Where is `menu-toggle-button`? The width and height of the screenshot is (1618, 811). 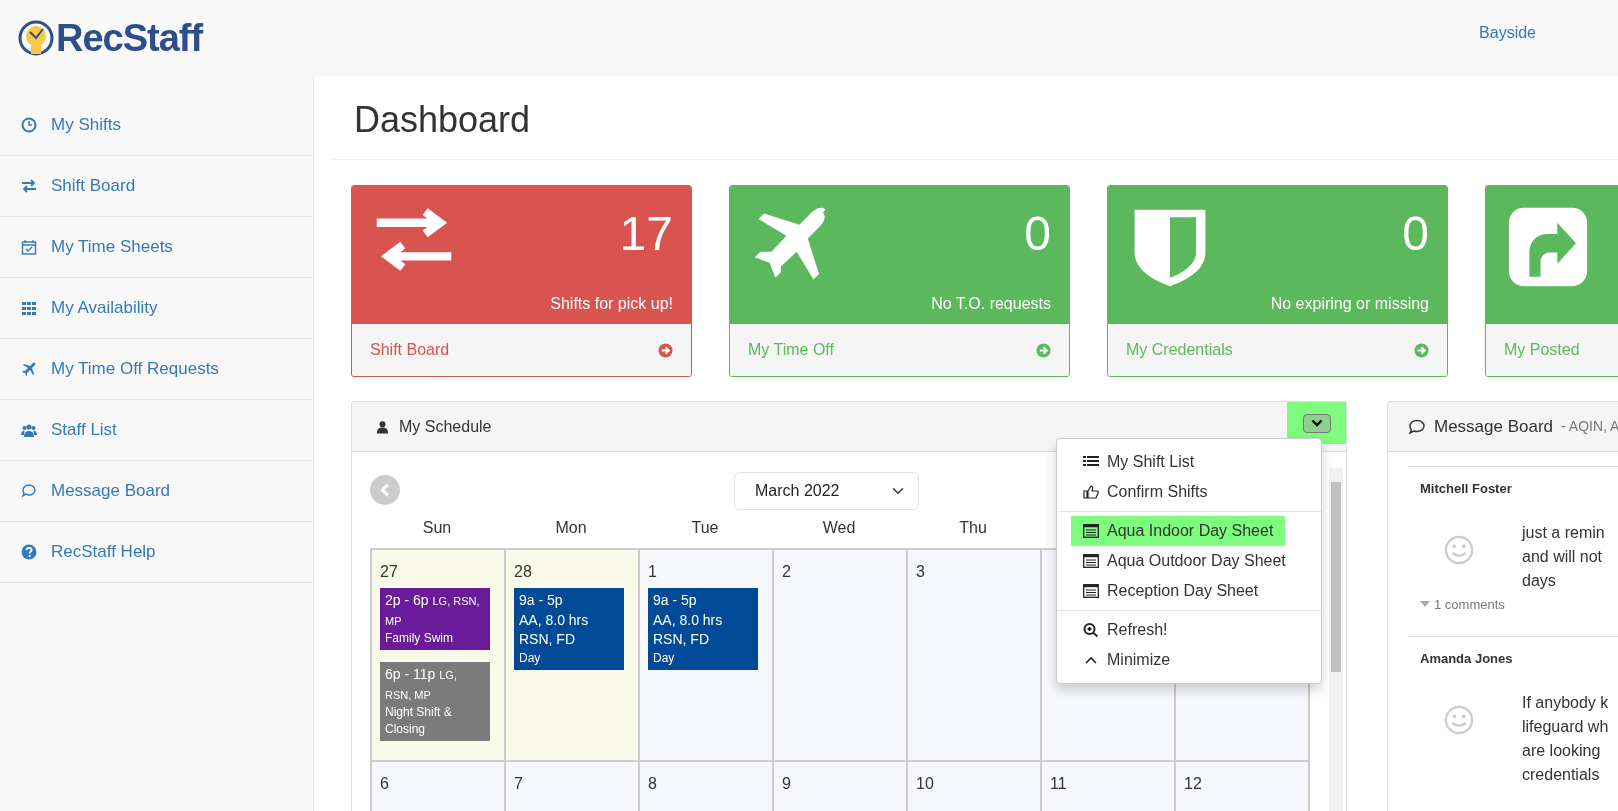 menu-toggle-button is located at coordinates (1316, 423).